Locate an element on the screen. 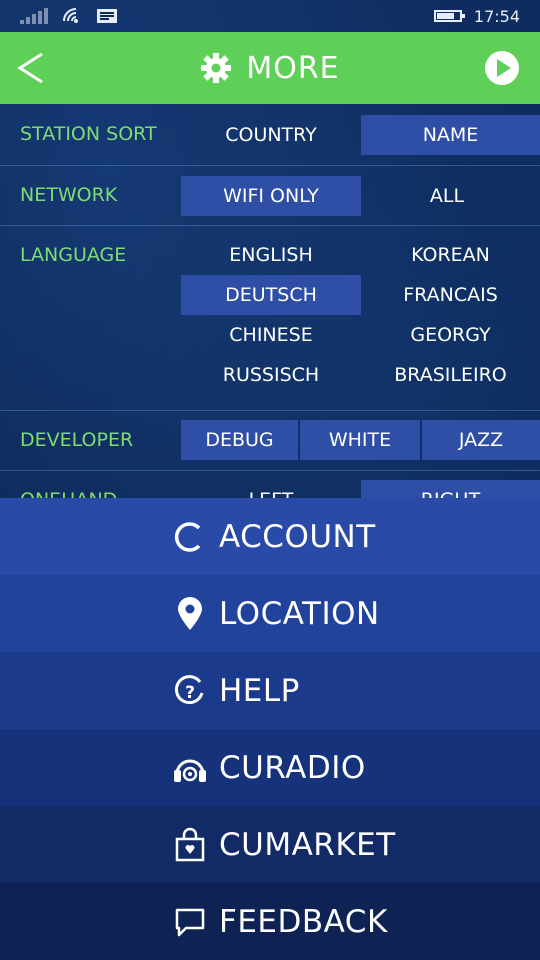  menu-label-curadio: CURADIO is located at coordinates (292, 767).